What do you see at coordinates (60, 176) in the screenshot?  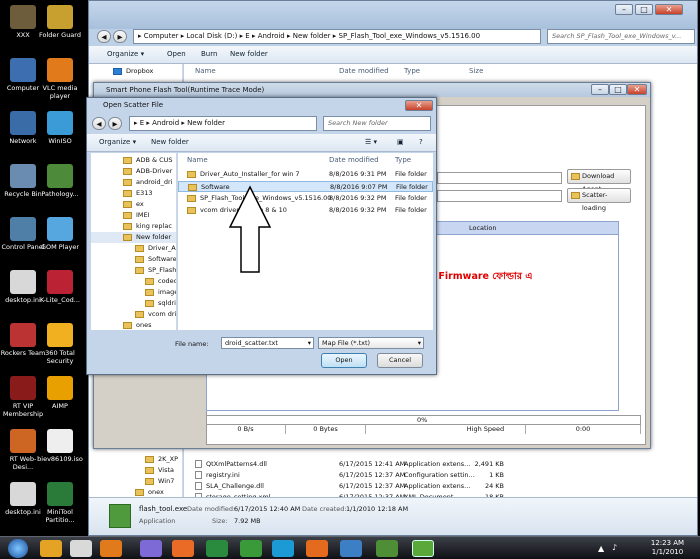 I see `pathology-icon` at bounding box center [60, 176].